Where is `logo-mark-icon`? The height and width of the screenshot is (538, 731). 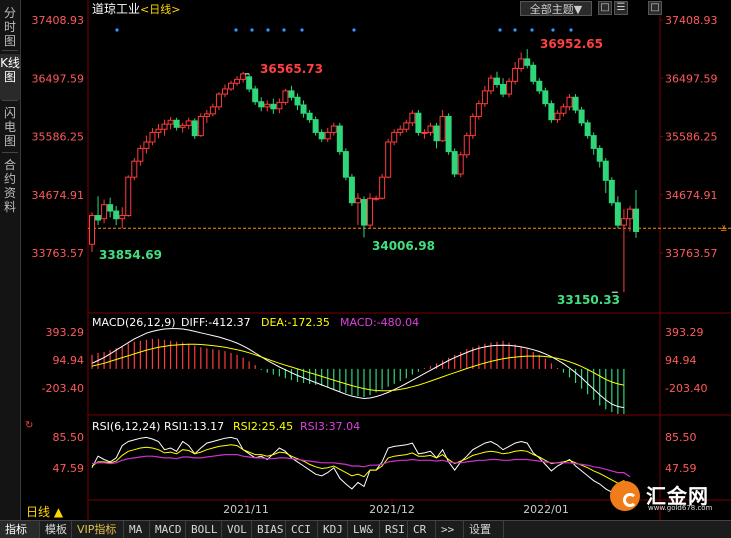 logo-mark-icon is located at coordinates (630, 500).